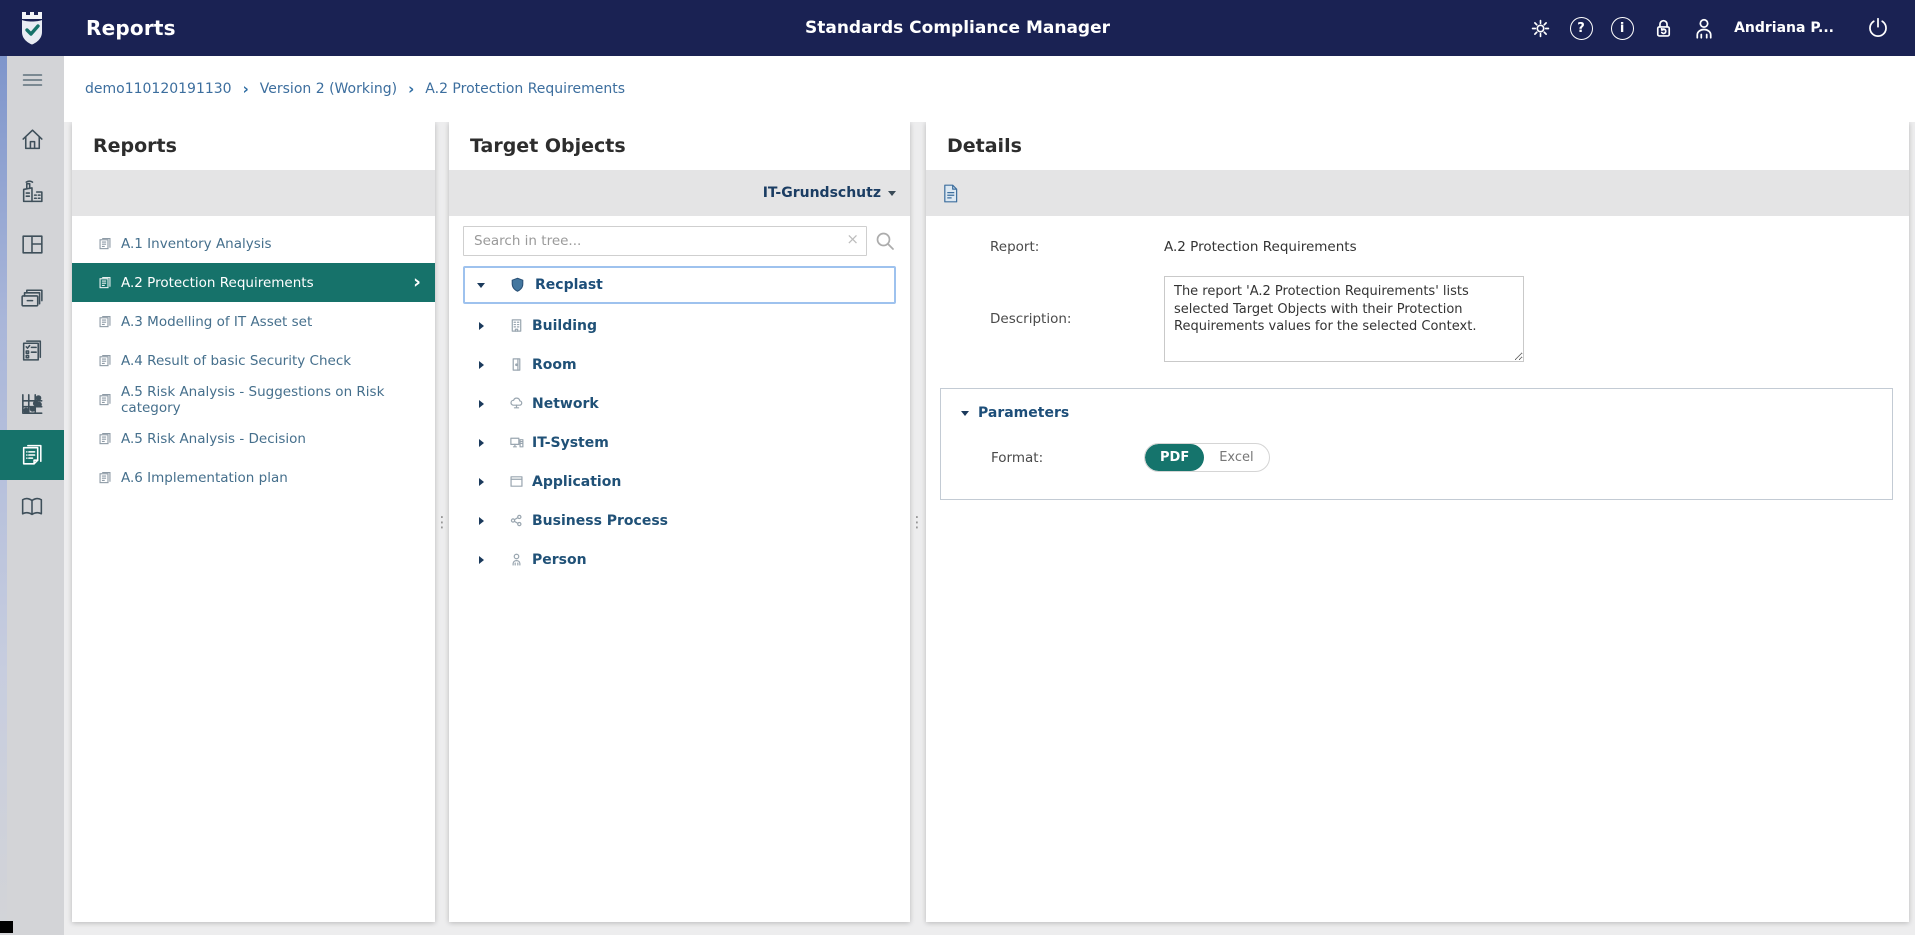  What do you see at coordinates (1416, 405) in the screenshot?
I see `parameters-header: Parameters` at bounding box center [1416, 405].